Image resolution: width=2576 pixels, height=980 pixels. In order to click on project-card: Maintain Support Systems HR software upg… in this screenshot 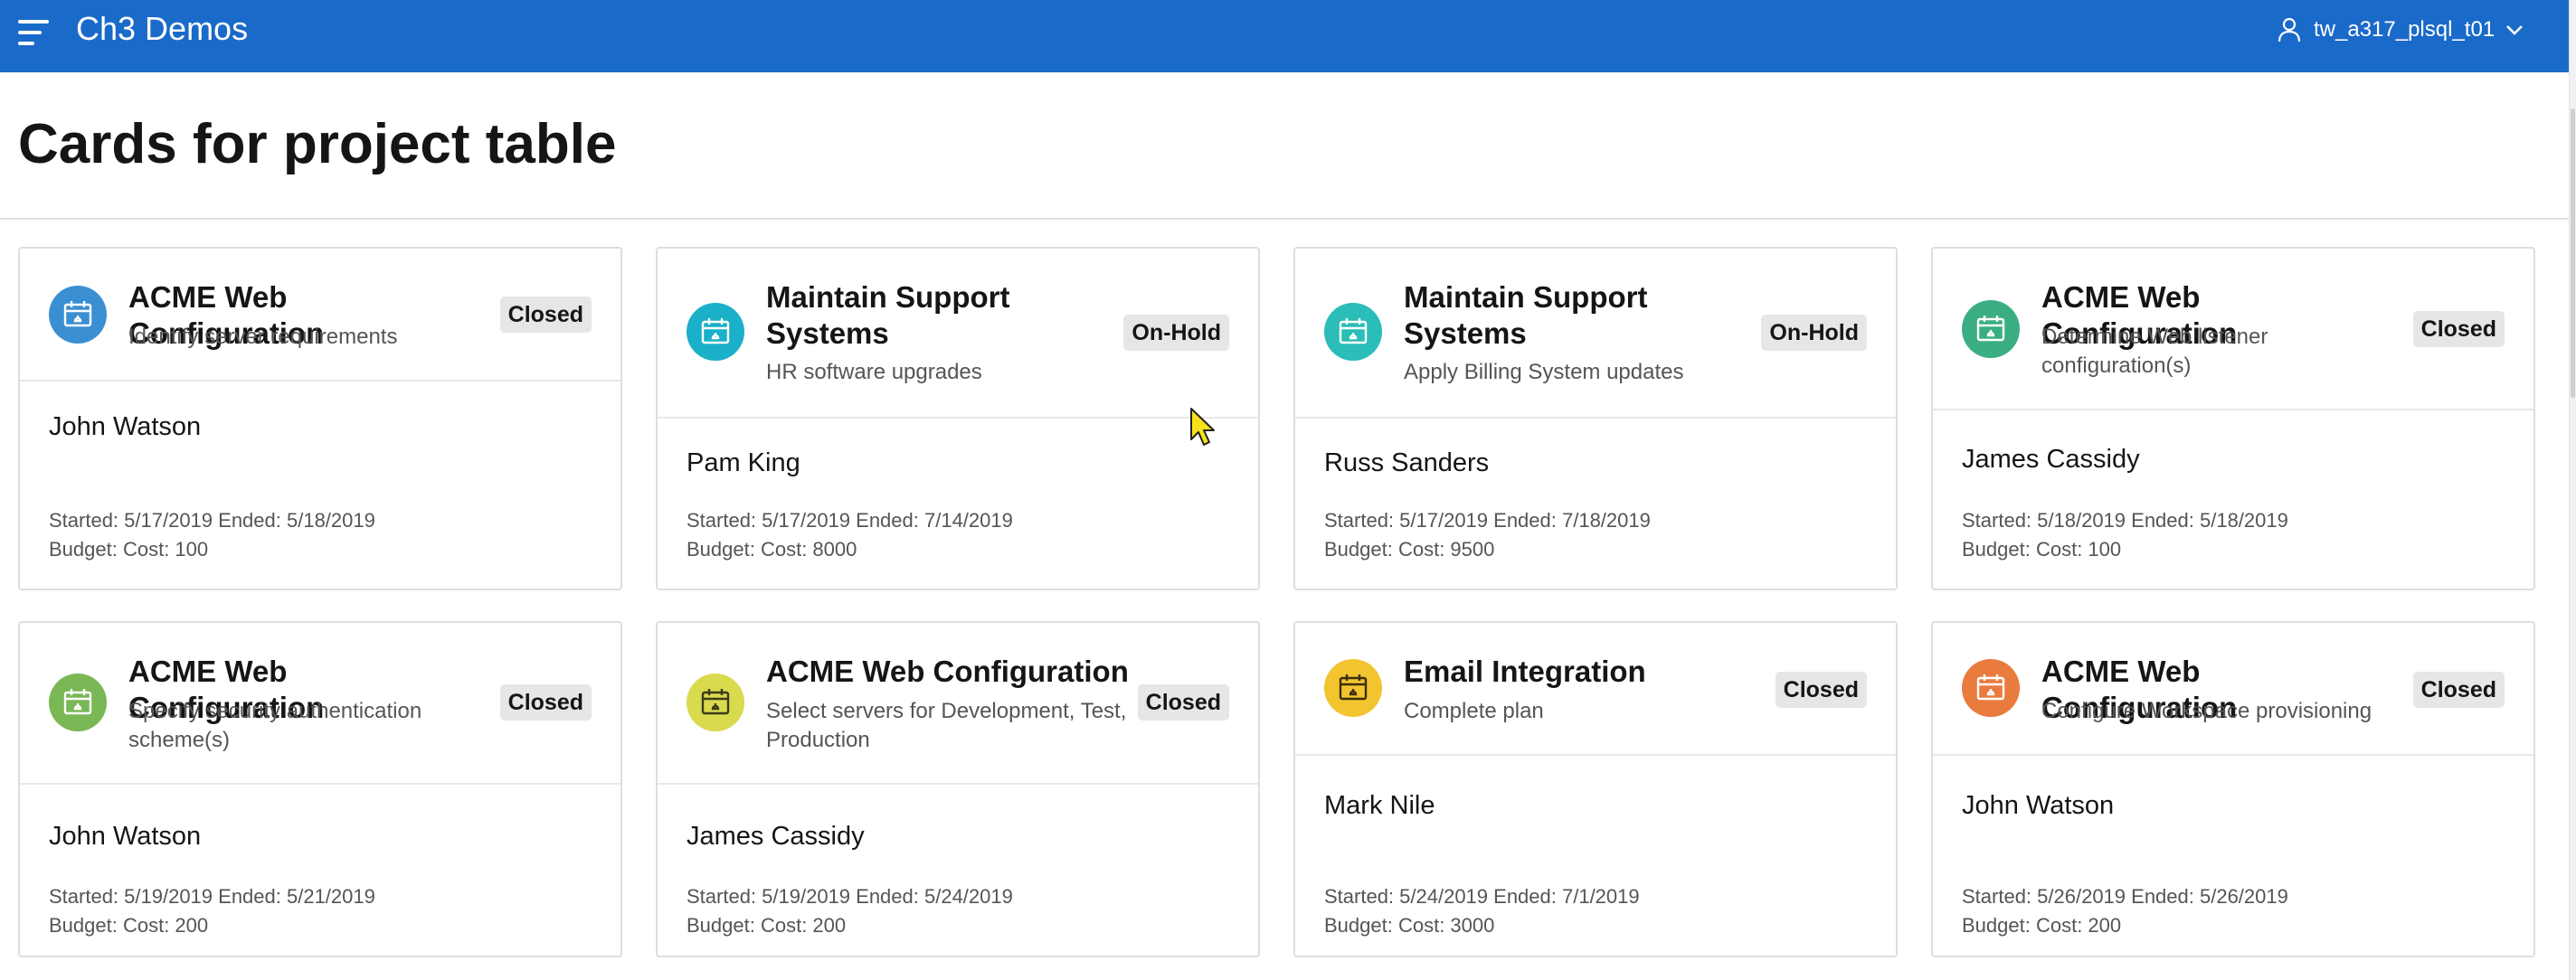, I will do `click(958, 418)`.